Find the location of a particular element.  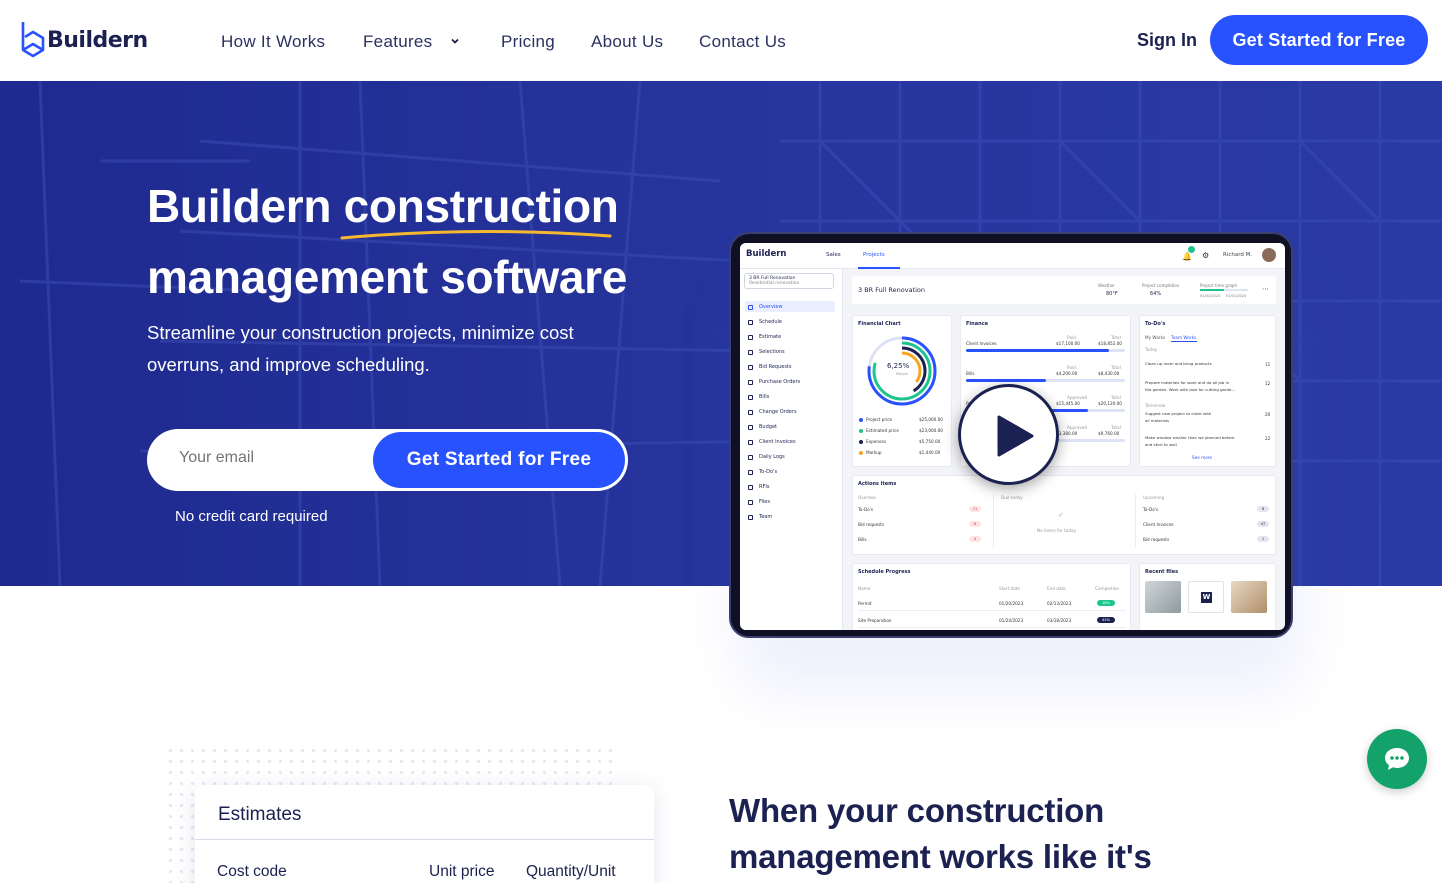

legend-value: $23,000.00 is located at coordinates (931, 430).